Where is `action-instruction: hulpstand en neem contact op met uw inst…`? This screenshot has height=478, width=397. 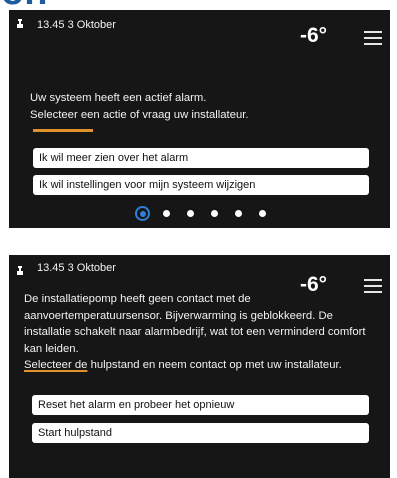
action-instruction: hulpstand en neem contact op met uw inst… is located at coordinates (214, 365).